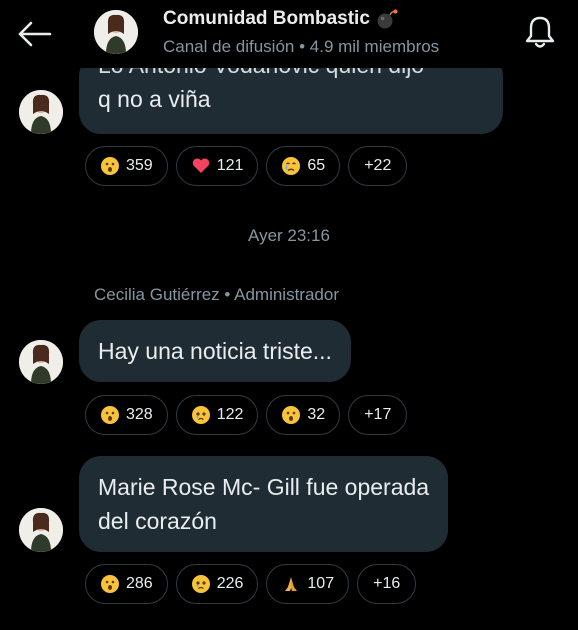 This screenshot has width=578, height=630. I want to click on reaction-pill: 286, so click(126, 584).